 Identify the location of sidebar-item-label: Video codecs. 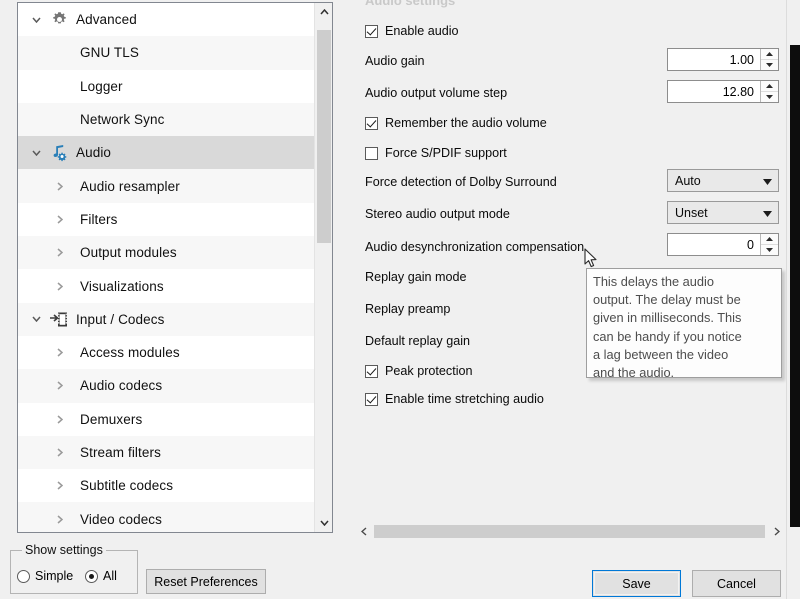
(121, 519).